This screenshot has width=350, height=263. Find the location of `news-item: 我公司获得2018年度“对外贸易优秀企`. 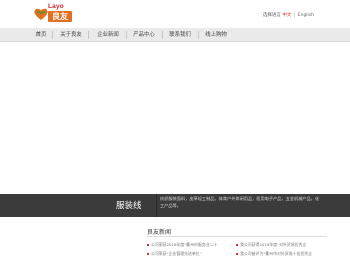

news-item: 我公司获得2018年度“对外贸易优秀企 is located at coordinates (271, 245).